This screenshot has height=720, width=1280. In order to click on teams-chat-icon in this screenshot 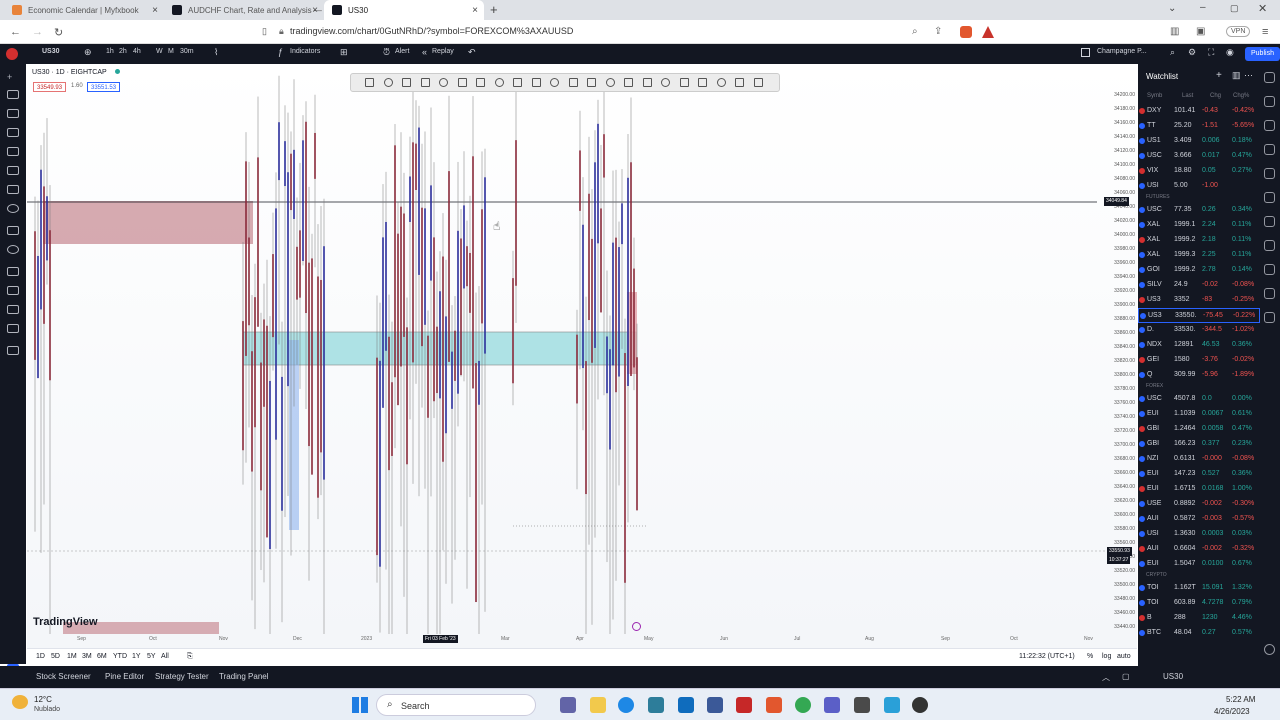, I will do `click(832, 705)`.